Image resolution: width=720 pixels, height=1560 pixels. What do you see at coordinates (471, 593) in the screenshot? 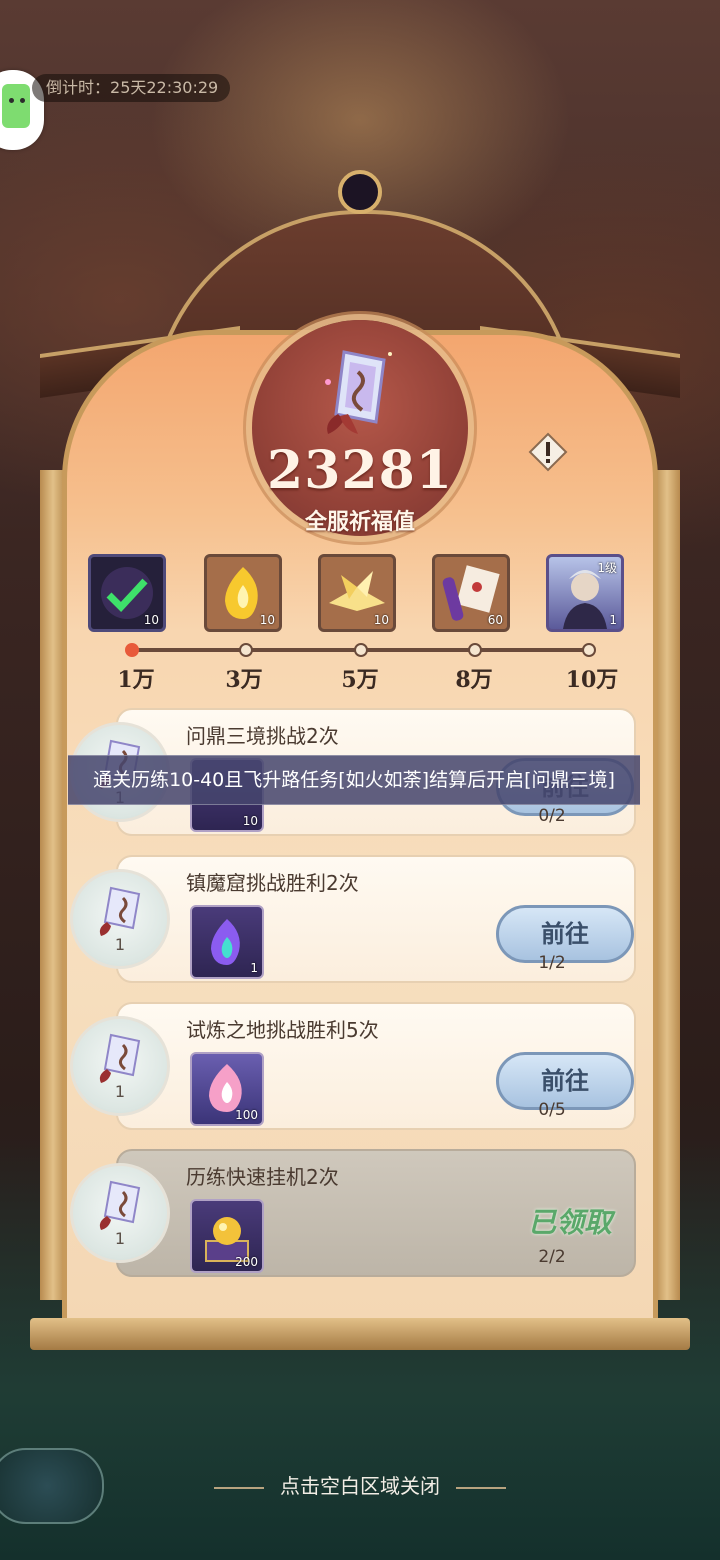
I see `milestone-reward-4: 60` at bounding box center [471, 593].